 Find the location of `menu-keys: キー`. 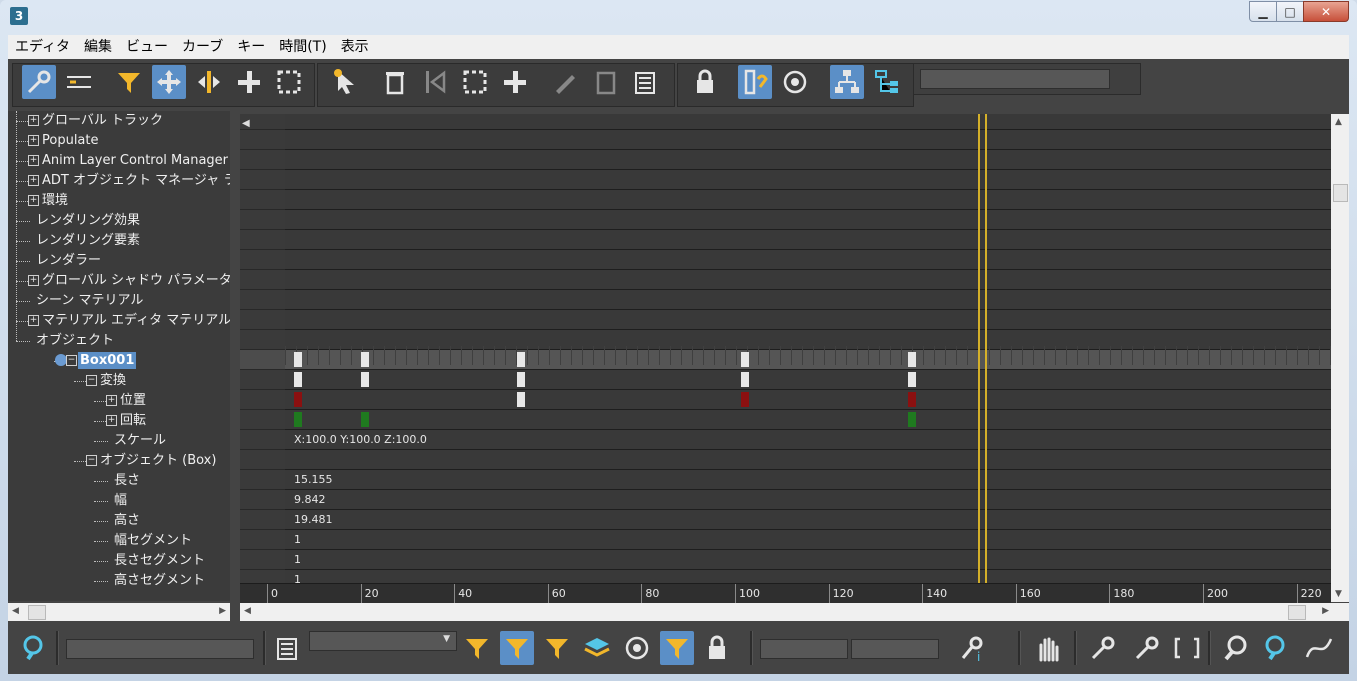

menu-keys: キー is located at coordinates (251, 47).